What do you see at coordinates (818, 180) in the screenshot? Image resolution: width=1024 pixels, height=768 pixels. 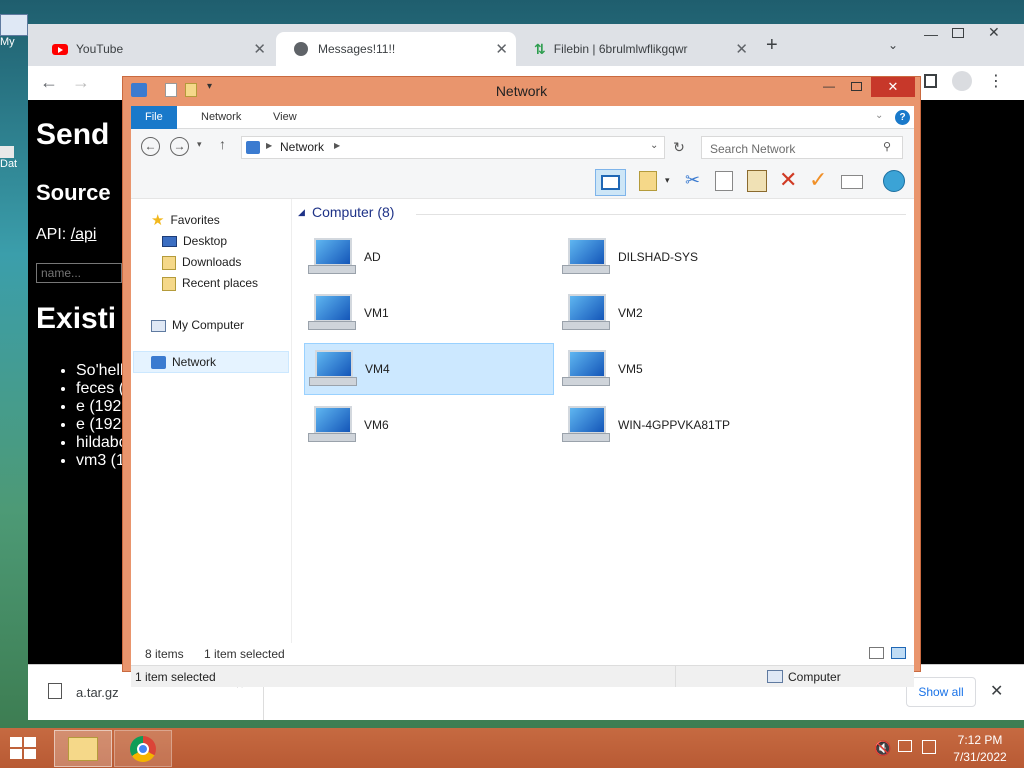 I see `checkmark-icon: ✓` at bounding box center [818, 180].